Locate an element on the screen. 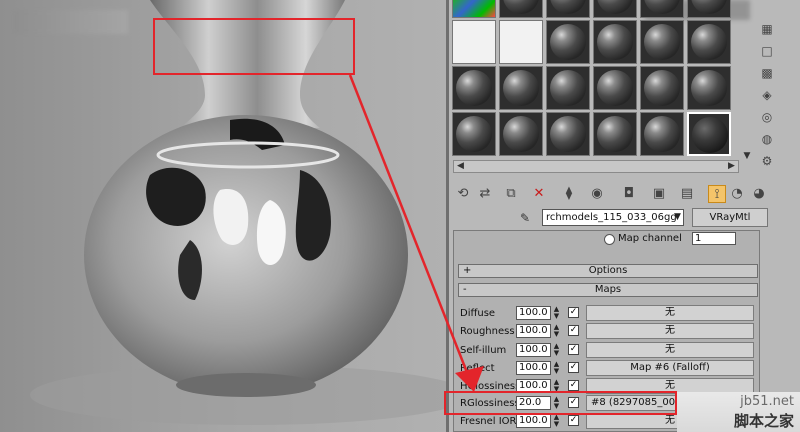 This screenshot has width=800, height=432. chevron-down-icon: ▼ is located at coordinates (677, 217).